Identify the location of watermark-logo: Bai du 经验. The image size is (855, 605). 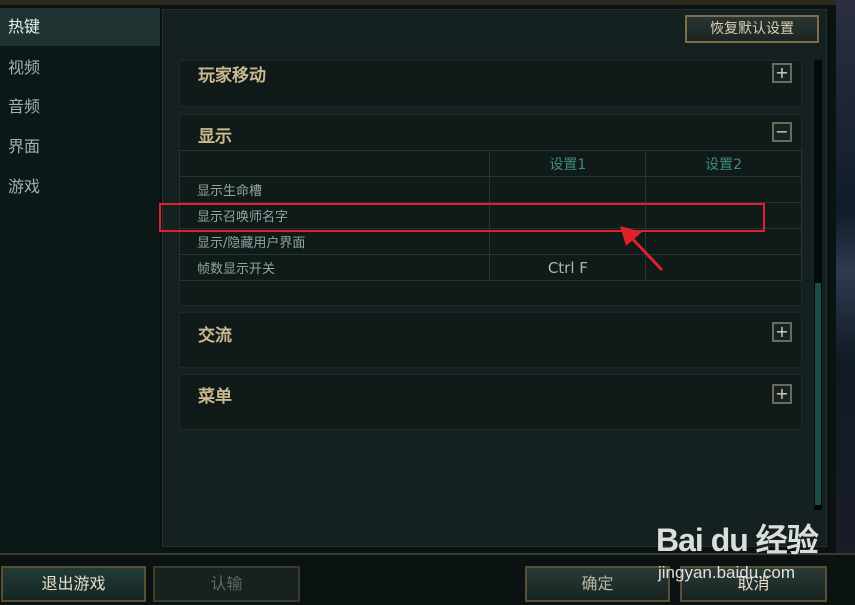
(737, 540).